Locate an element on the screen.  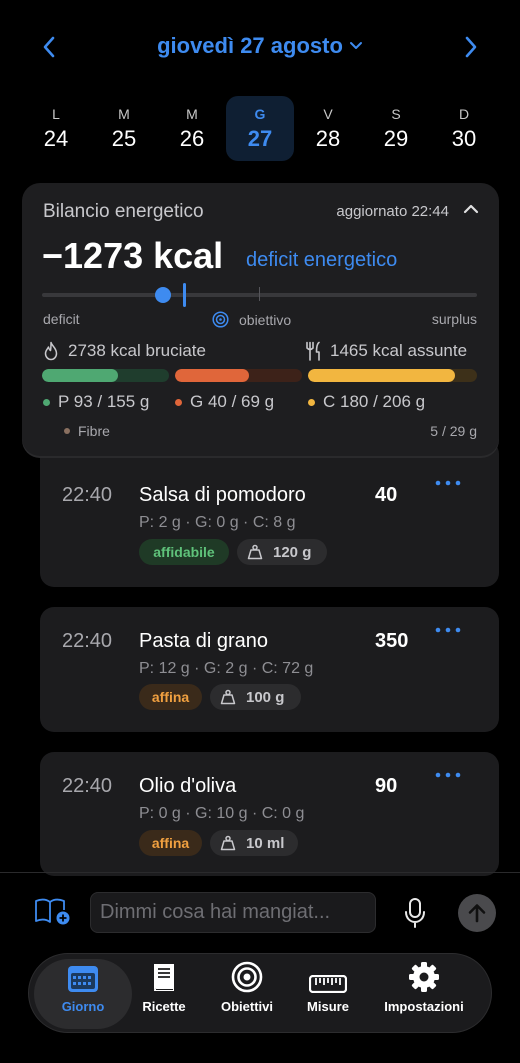
meal-kcal: 90 is located at coordinates (386, 786).